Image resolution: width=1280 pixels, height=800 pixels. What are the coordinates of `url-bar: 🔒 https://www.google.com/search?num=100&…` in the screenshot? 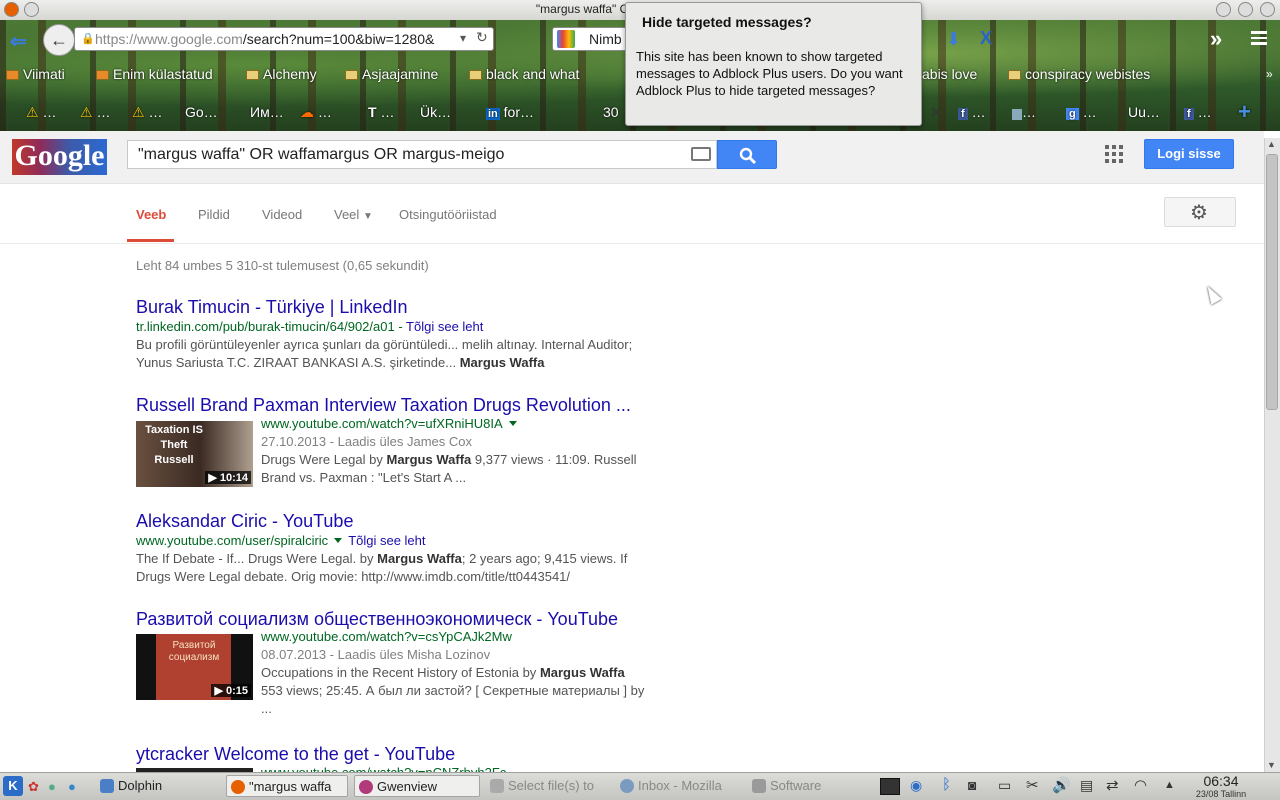 It's located at (284, 39).